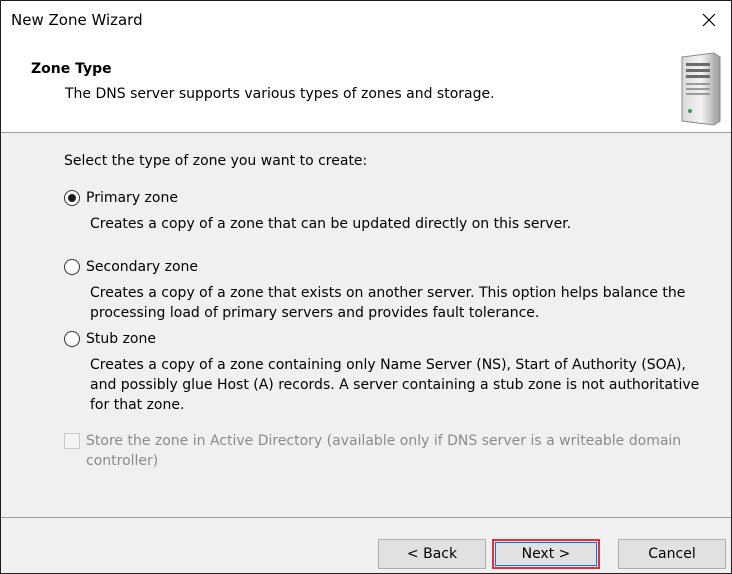 This screenshot has height=574, width=732. I want to click on secondary-zone-radio, so click(72, 267).